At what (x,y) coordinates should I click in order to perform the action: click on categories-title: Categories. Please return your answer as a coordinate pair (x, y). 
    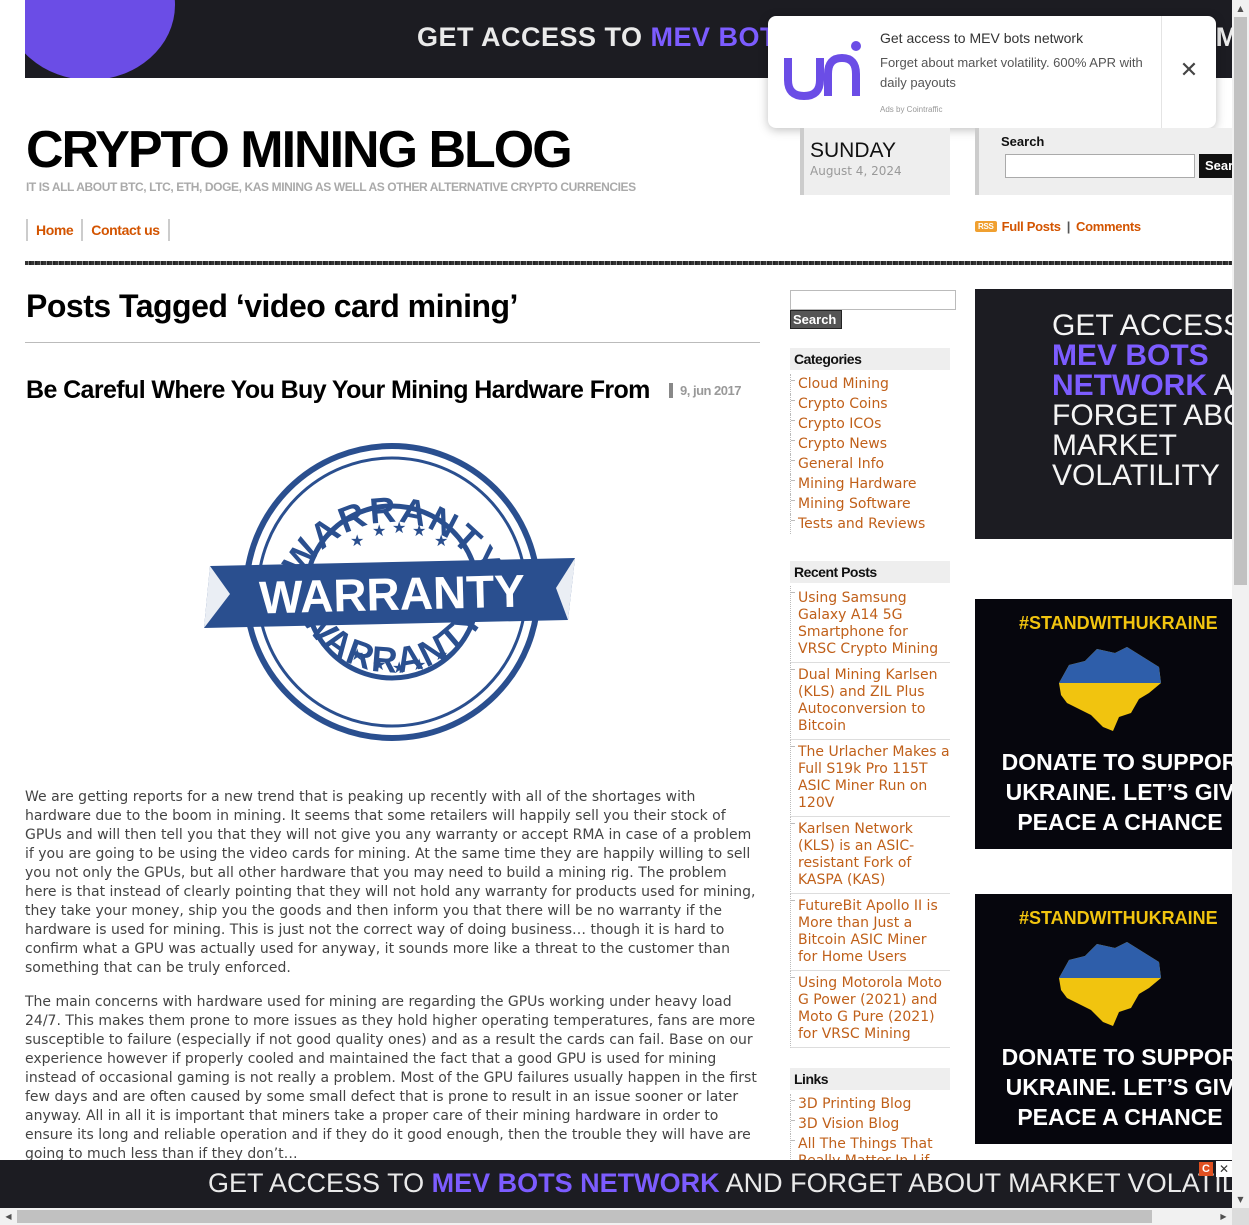
    Looking at the image, I should click on (870, 359).